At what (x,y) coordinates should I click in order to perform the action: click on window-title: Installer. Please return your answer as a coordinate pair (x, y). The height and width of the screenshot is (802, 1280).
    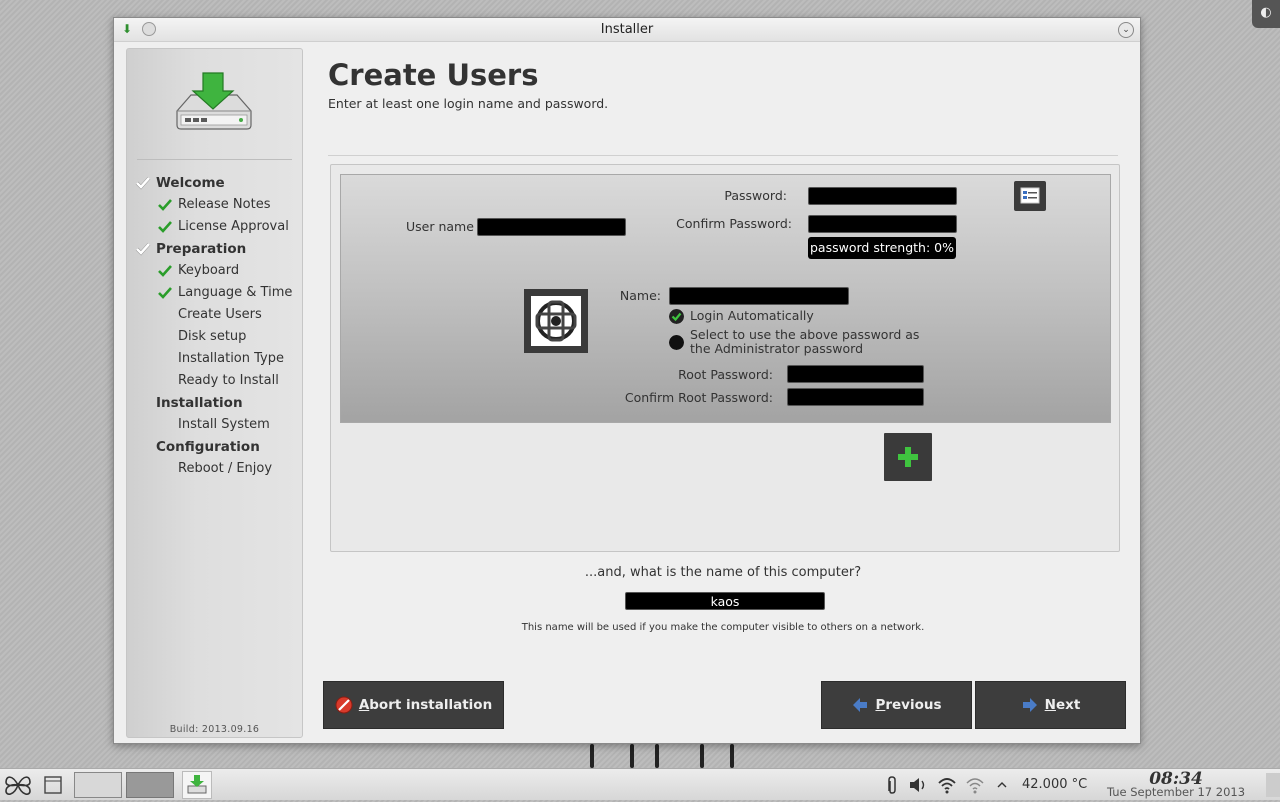
    Looking at the image, I should click on (627, 29).